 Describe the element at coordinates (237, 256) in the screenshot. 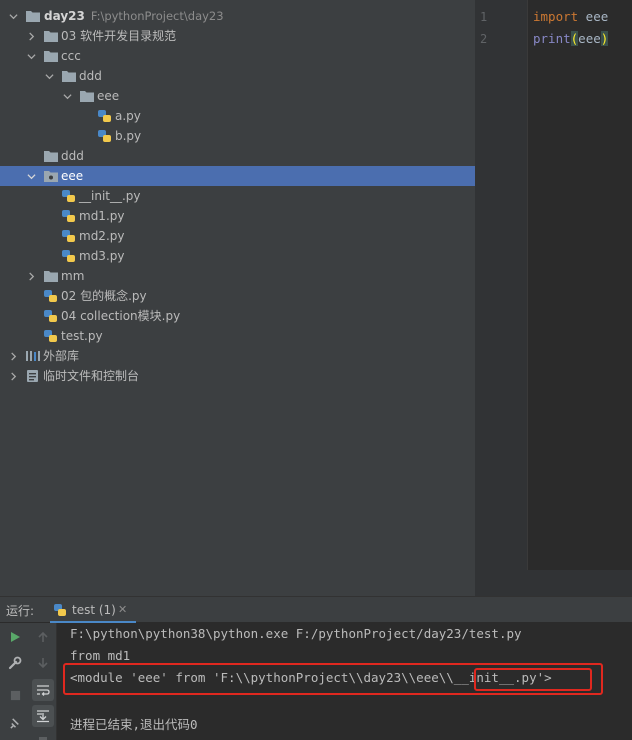

I see `tree-item-file: md3.py` at that location.